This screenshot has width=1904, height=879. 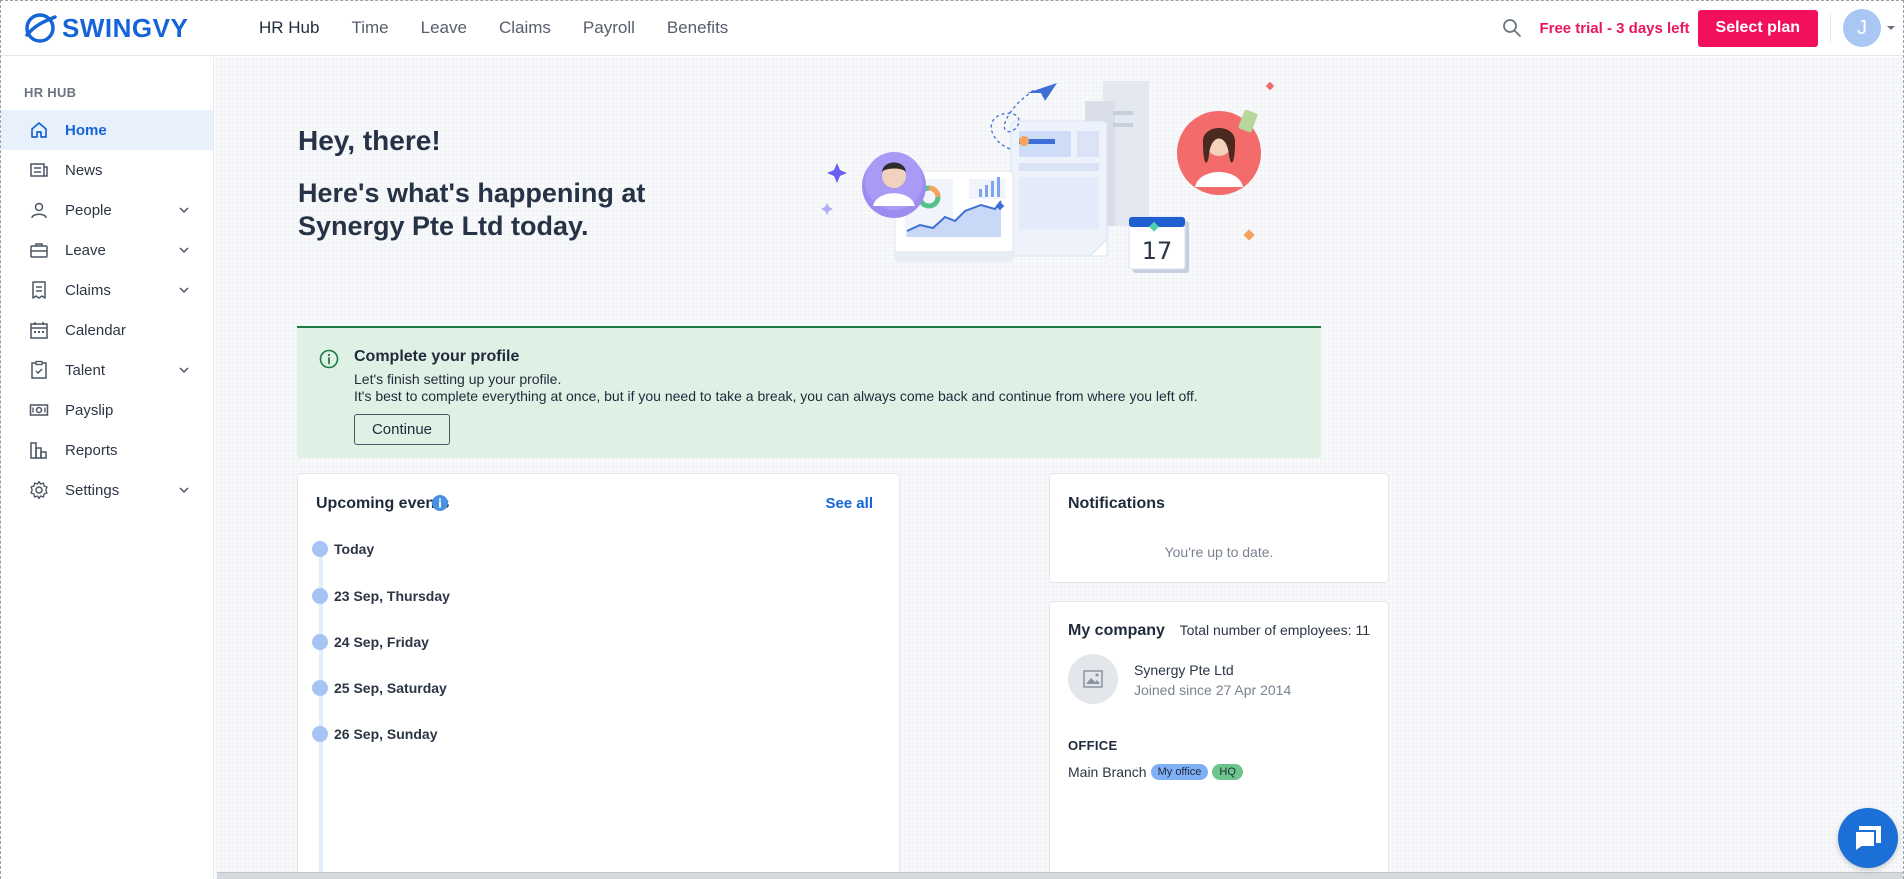 I want to click on sidebar-item-label: People, so click(x=88, y=210).